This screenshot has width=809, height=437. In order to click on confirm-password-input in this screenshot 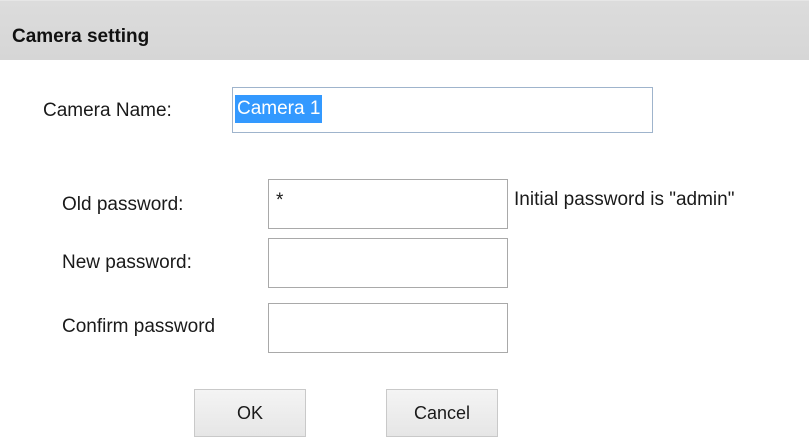, I will do `click(388, 328)`.